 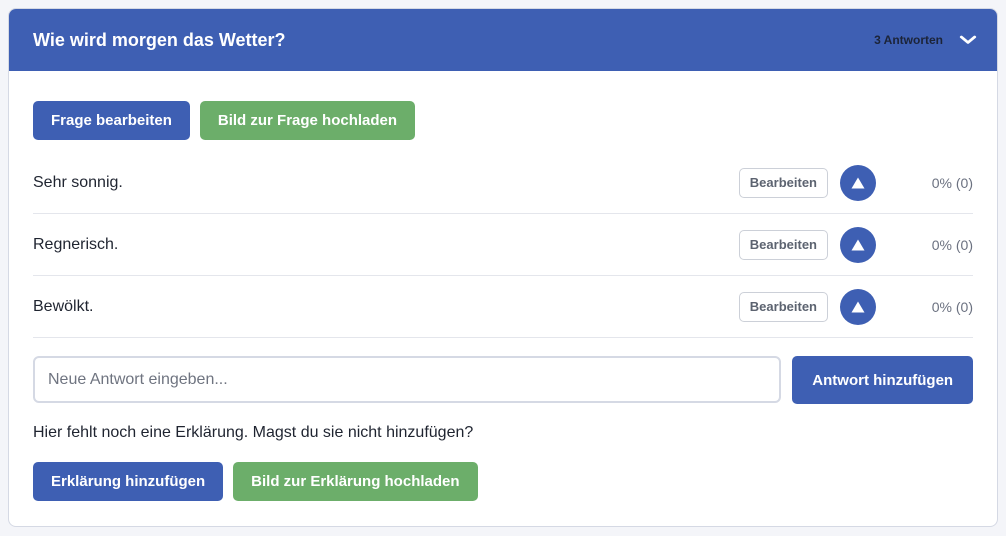 I want to click on header-meta: 3 Antworten, so click(x=925, y=40).